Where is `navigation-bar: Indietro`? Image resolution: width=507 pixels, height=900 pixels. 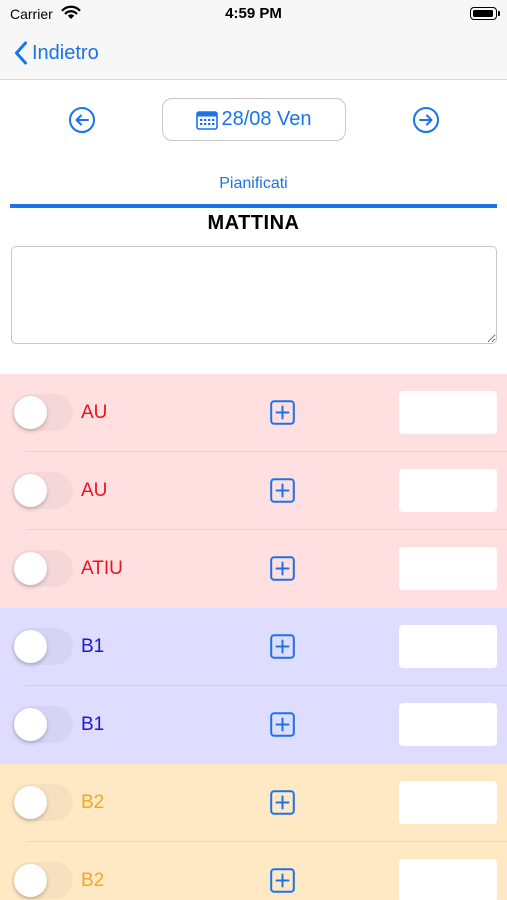 navigation-bar: Indietro is located at coordinates (253, 54).